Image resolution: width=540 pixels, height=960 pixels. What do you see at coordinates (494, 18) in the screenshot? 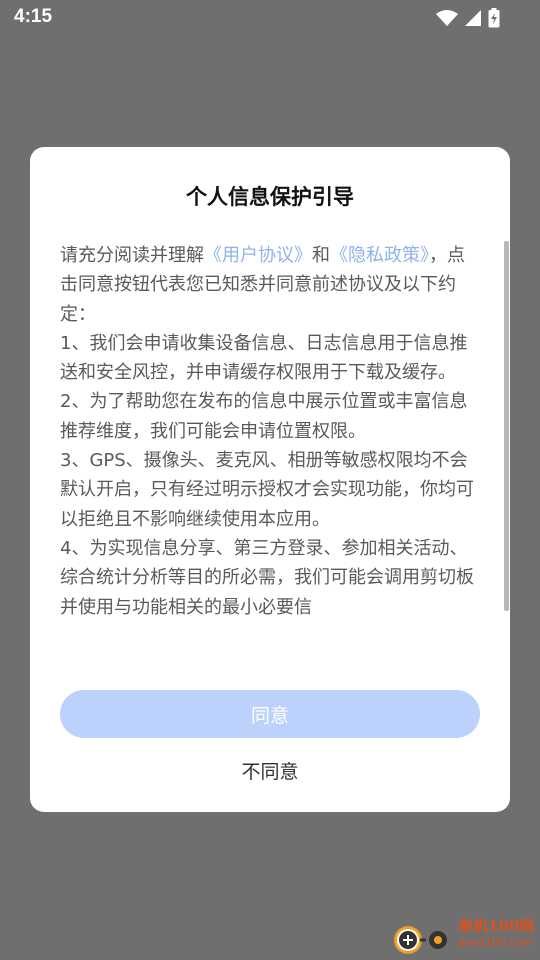
I see `battery-charging-icon` at bounding box center [494, 18].